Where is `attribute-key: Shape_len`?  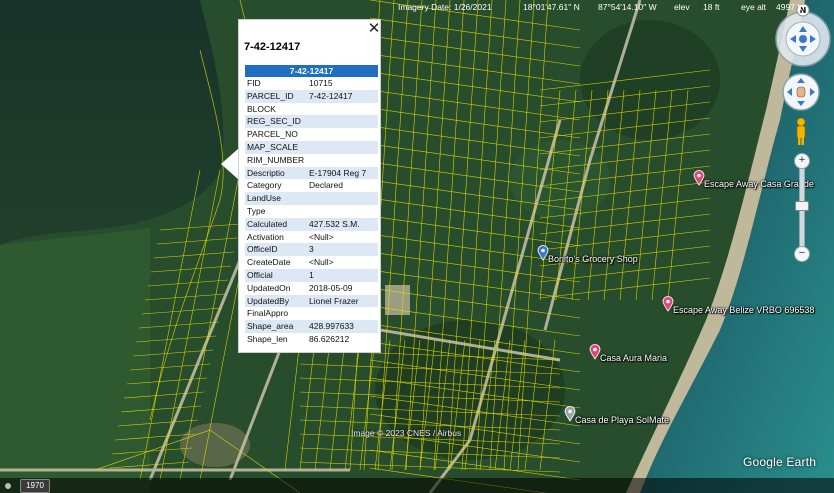 attribute-key: Shape_len is located at coordinates (267, 338).